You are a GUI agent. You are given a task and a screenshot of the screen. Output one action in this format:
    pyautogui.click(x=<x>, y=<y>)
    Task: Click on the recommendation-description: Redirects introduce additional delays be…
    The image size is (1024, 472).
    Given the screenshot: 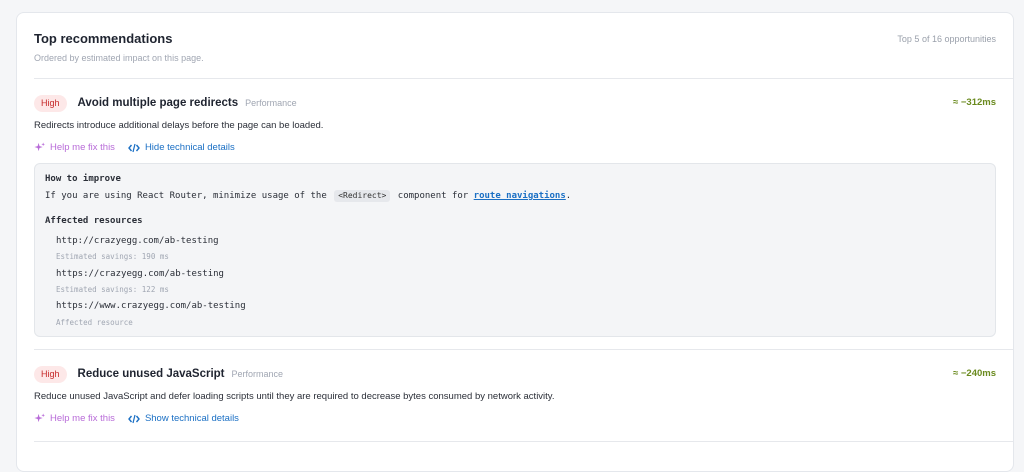 What is the action you would take?
    pyautogui.click(x=179, y=125)
    